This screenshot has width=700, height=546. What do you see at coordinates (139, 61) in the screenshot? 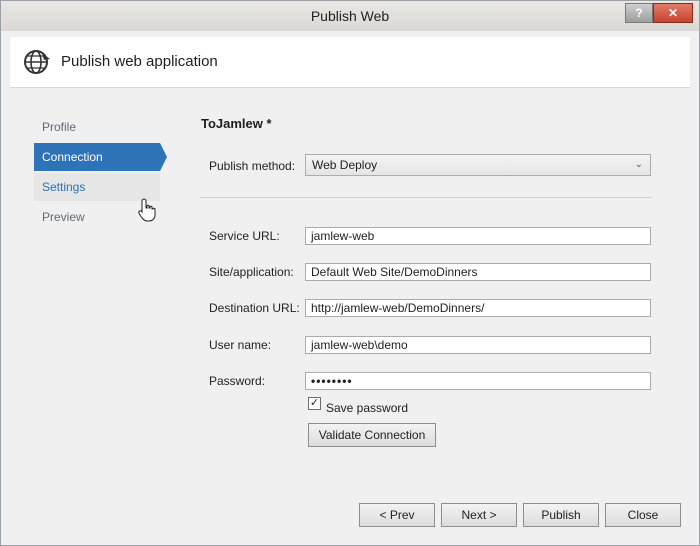
I see `header-title: Publish web application` at bounding box center [139, 61].